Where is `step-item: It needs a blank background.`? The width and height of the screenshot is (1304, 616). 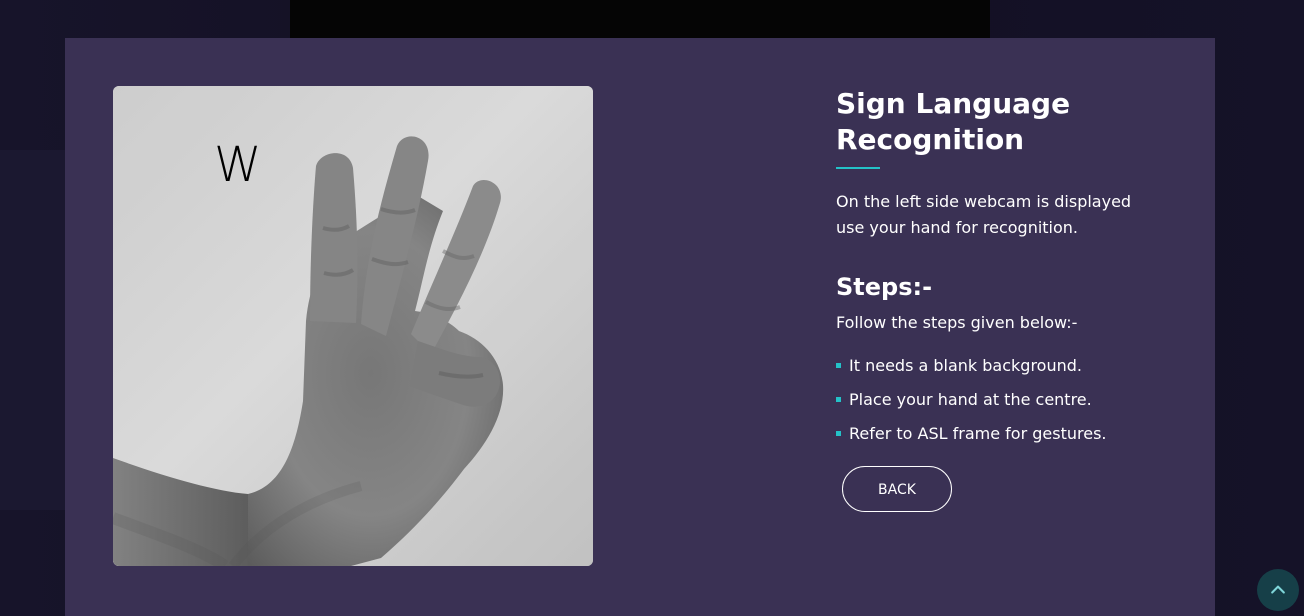 step-item: It needs a blank background. is located at coordinates (1011, 366).